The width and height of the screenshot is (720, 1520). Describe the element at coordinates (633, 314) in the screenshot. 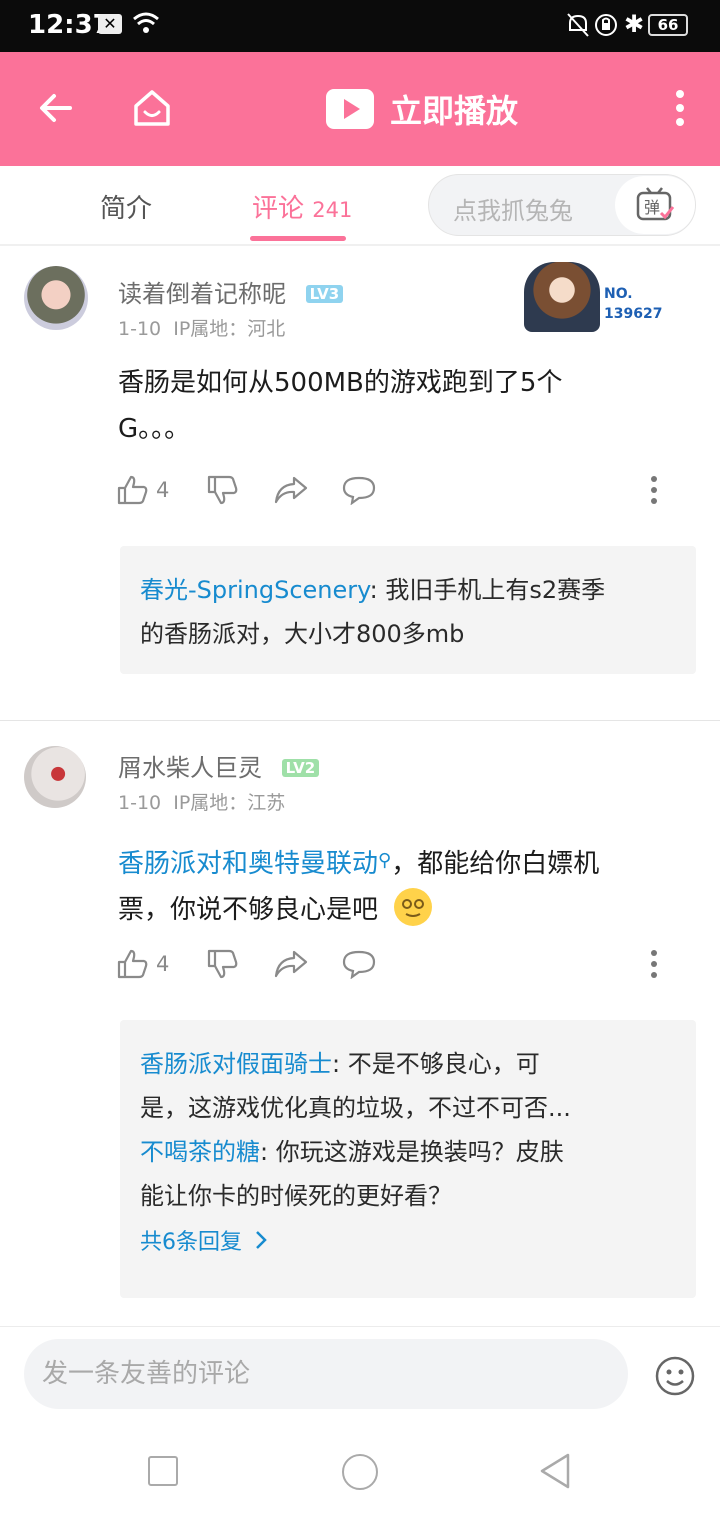

I see `badge-number: 139627` at that location.